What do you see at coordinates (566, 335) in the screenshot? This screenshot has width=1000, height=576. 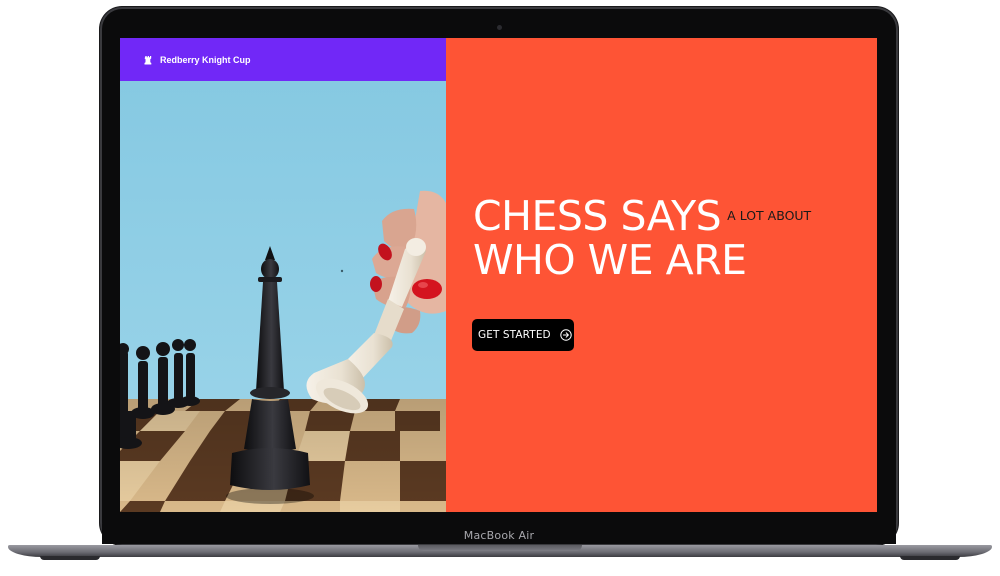 I see `arrow-circle-right-icon` at bounding box center [566, 335].